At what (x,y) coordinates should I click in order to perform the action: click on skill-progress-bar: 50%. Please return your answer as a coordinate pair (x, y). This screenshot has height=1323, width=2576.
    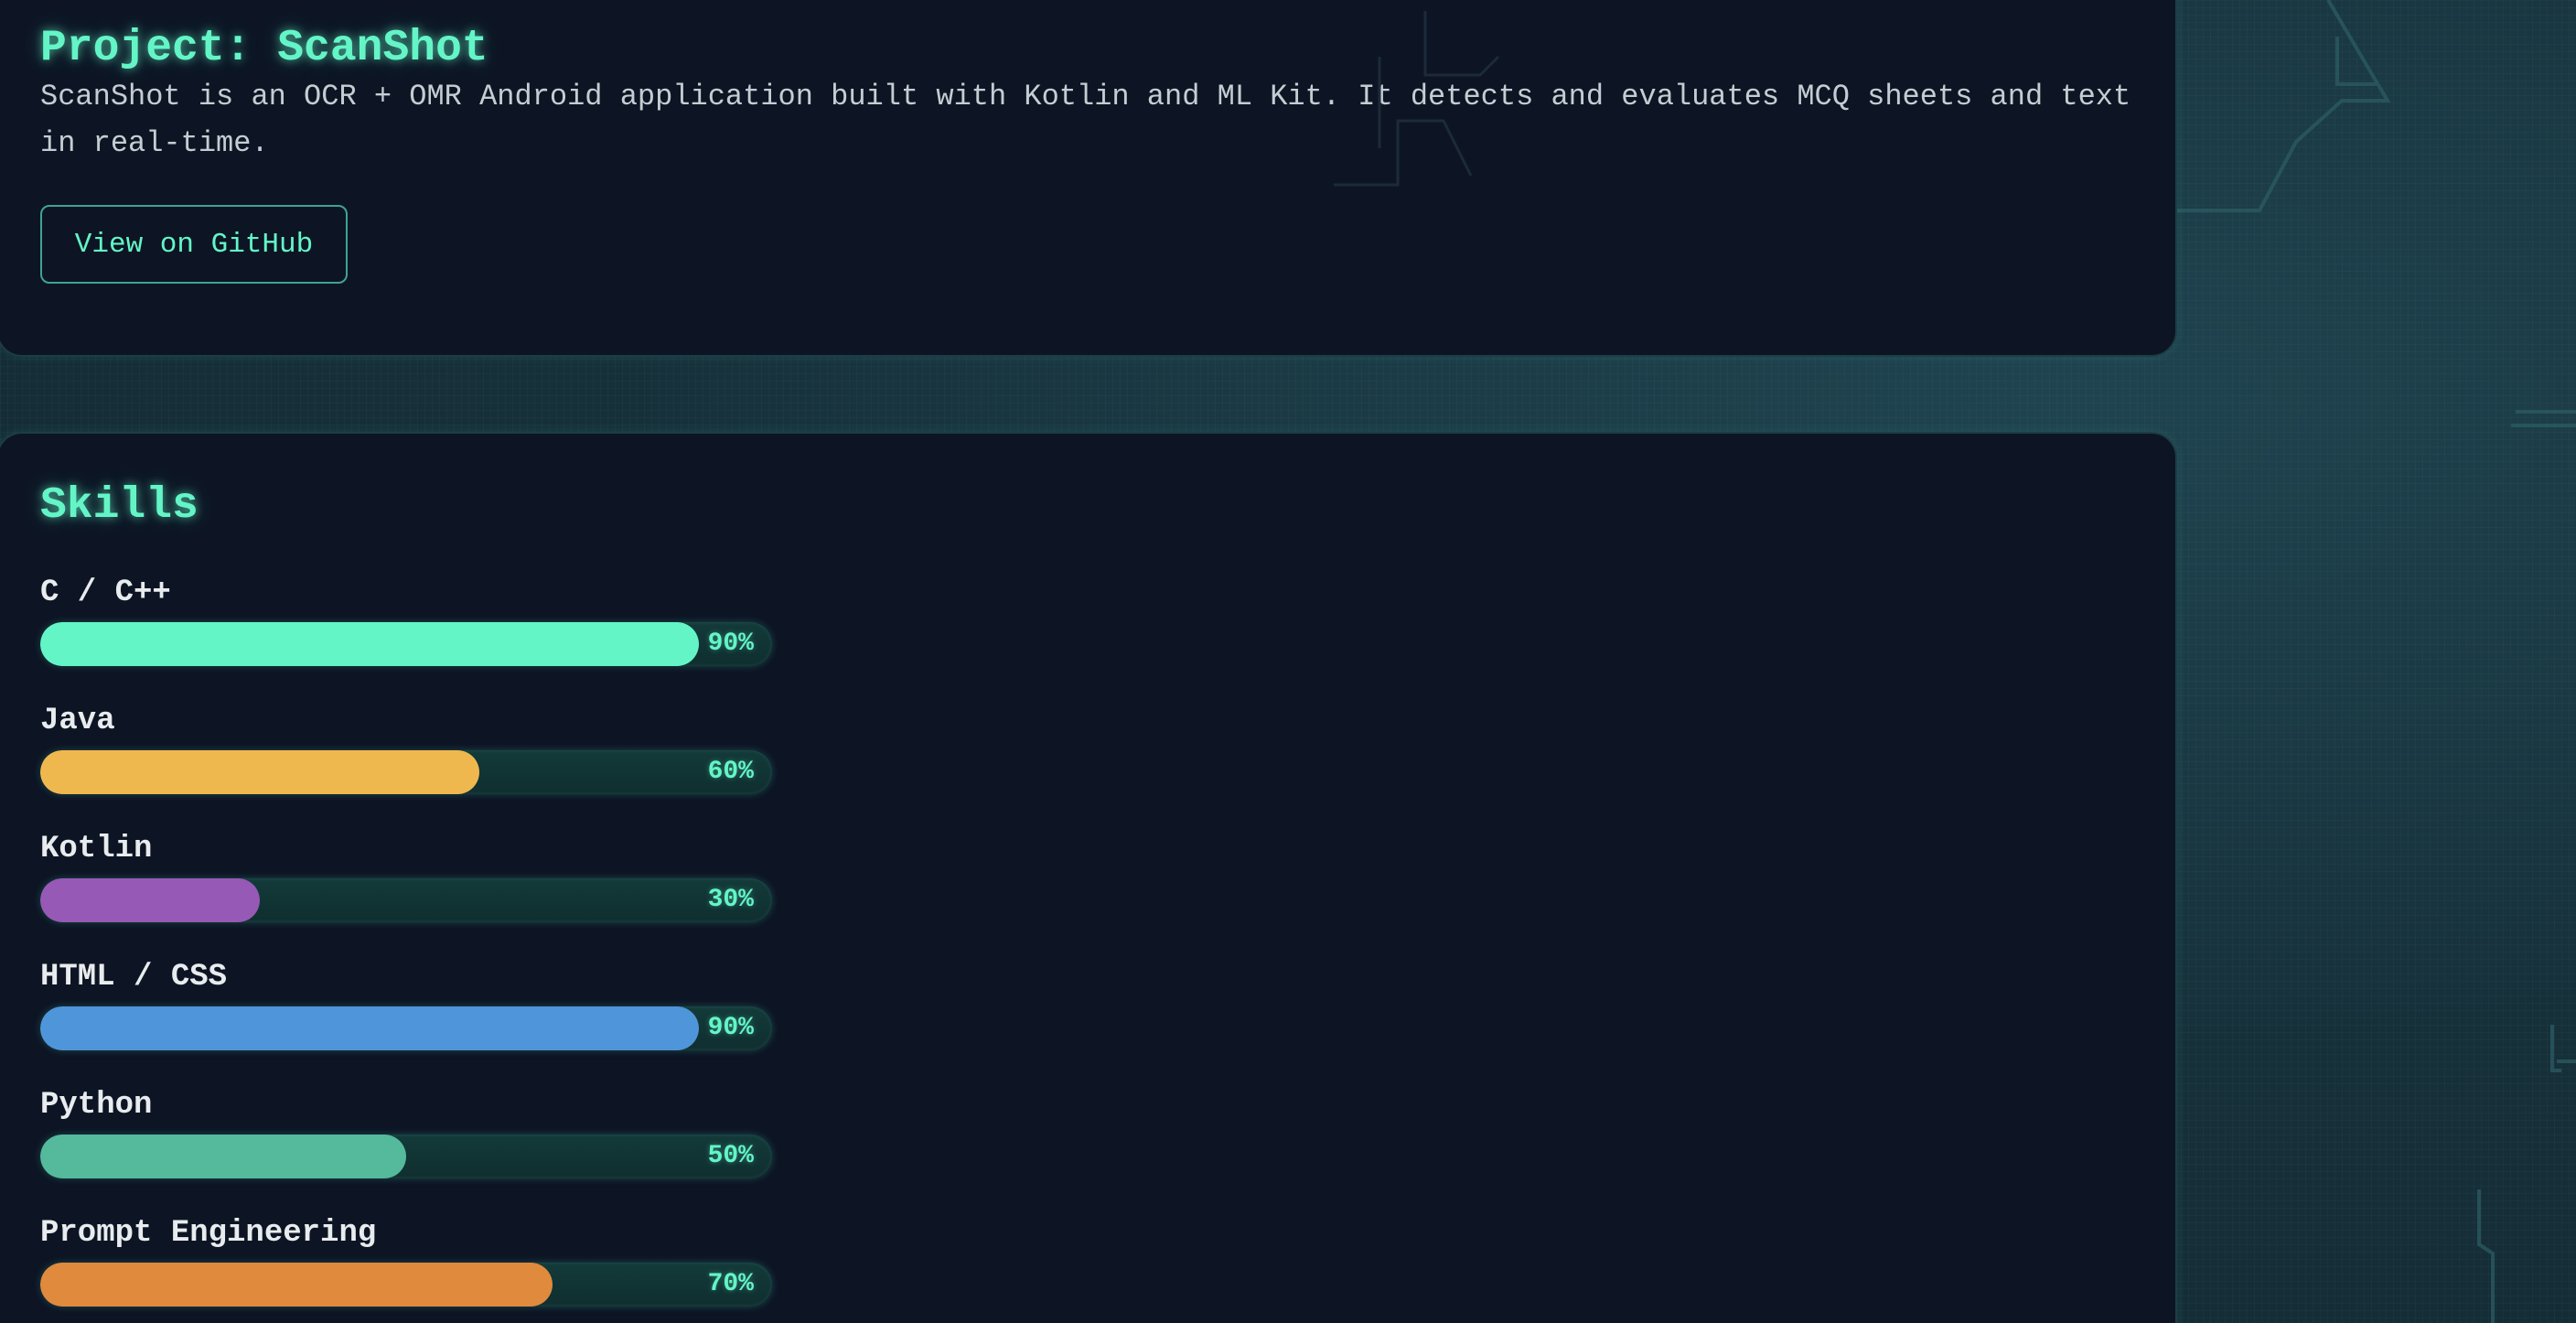
    Looking at the image, I should click on (406, 1156).